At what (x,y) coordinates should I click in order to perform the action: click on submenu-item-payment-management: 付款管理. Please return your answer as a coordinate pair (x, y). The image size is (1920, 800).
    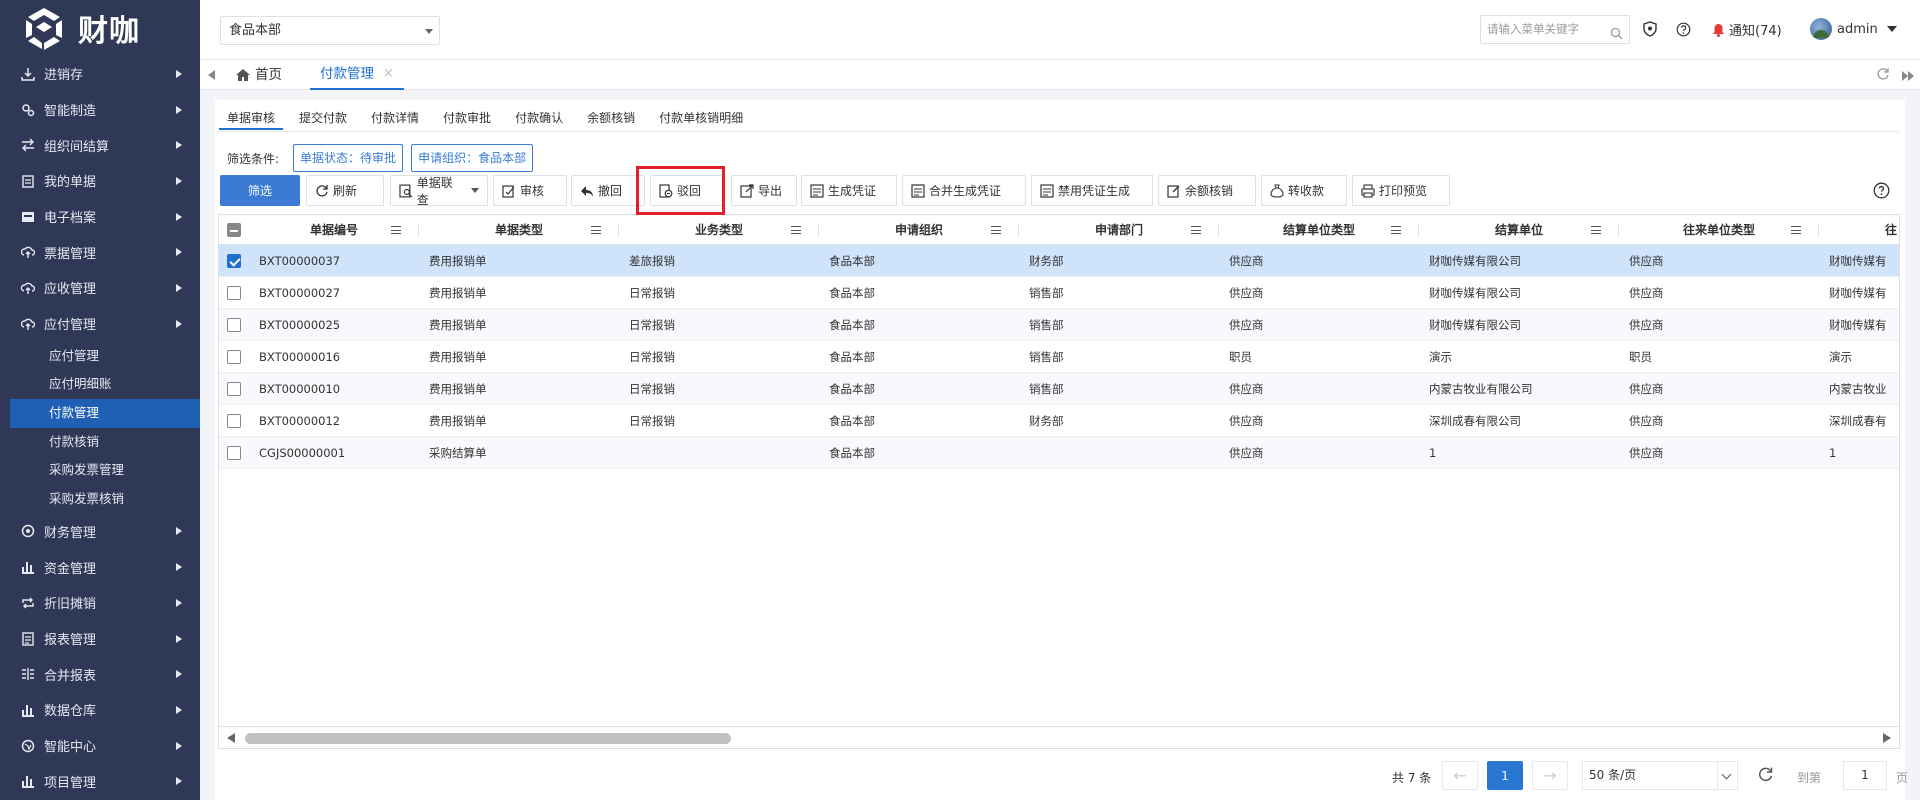
    Looking at the image, I should click on (105, 413).